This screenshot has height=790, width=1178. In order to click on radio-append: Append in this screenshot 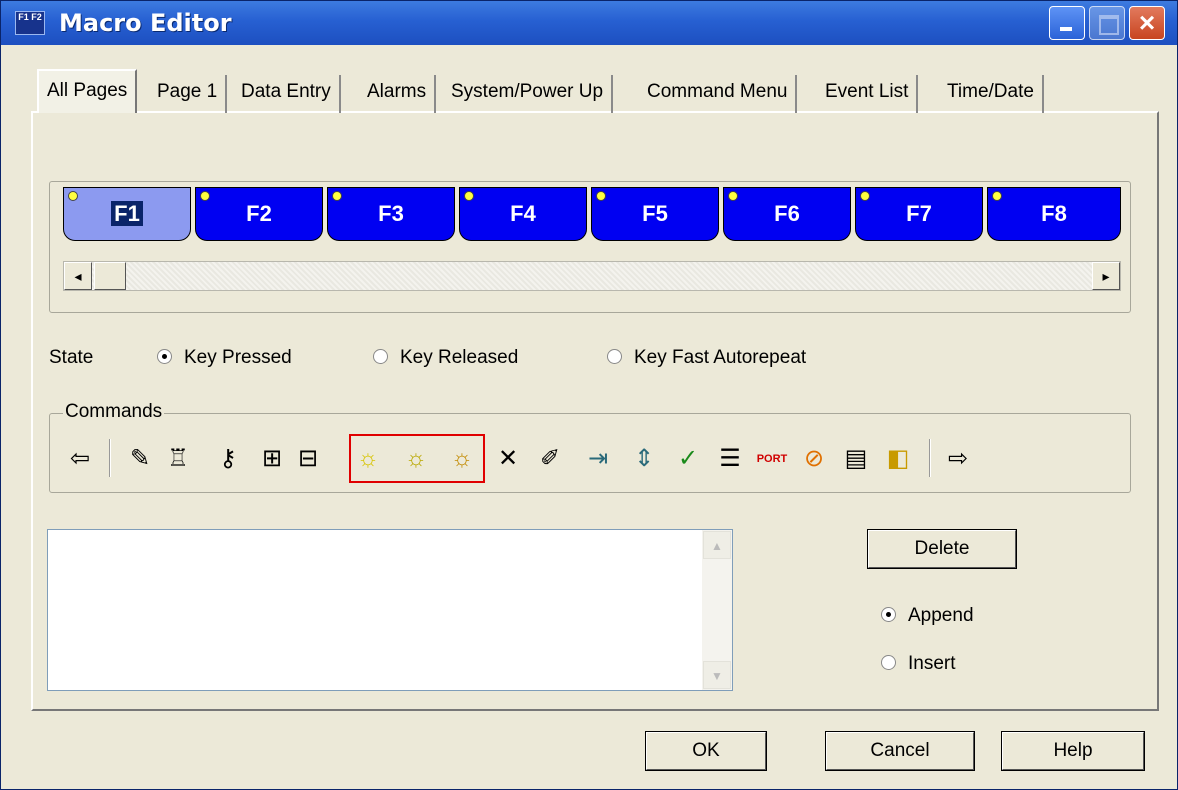, I will do `click(927, 616)`.